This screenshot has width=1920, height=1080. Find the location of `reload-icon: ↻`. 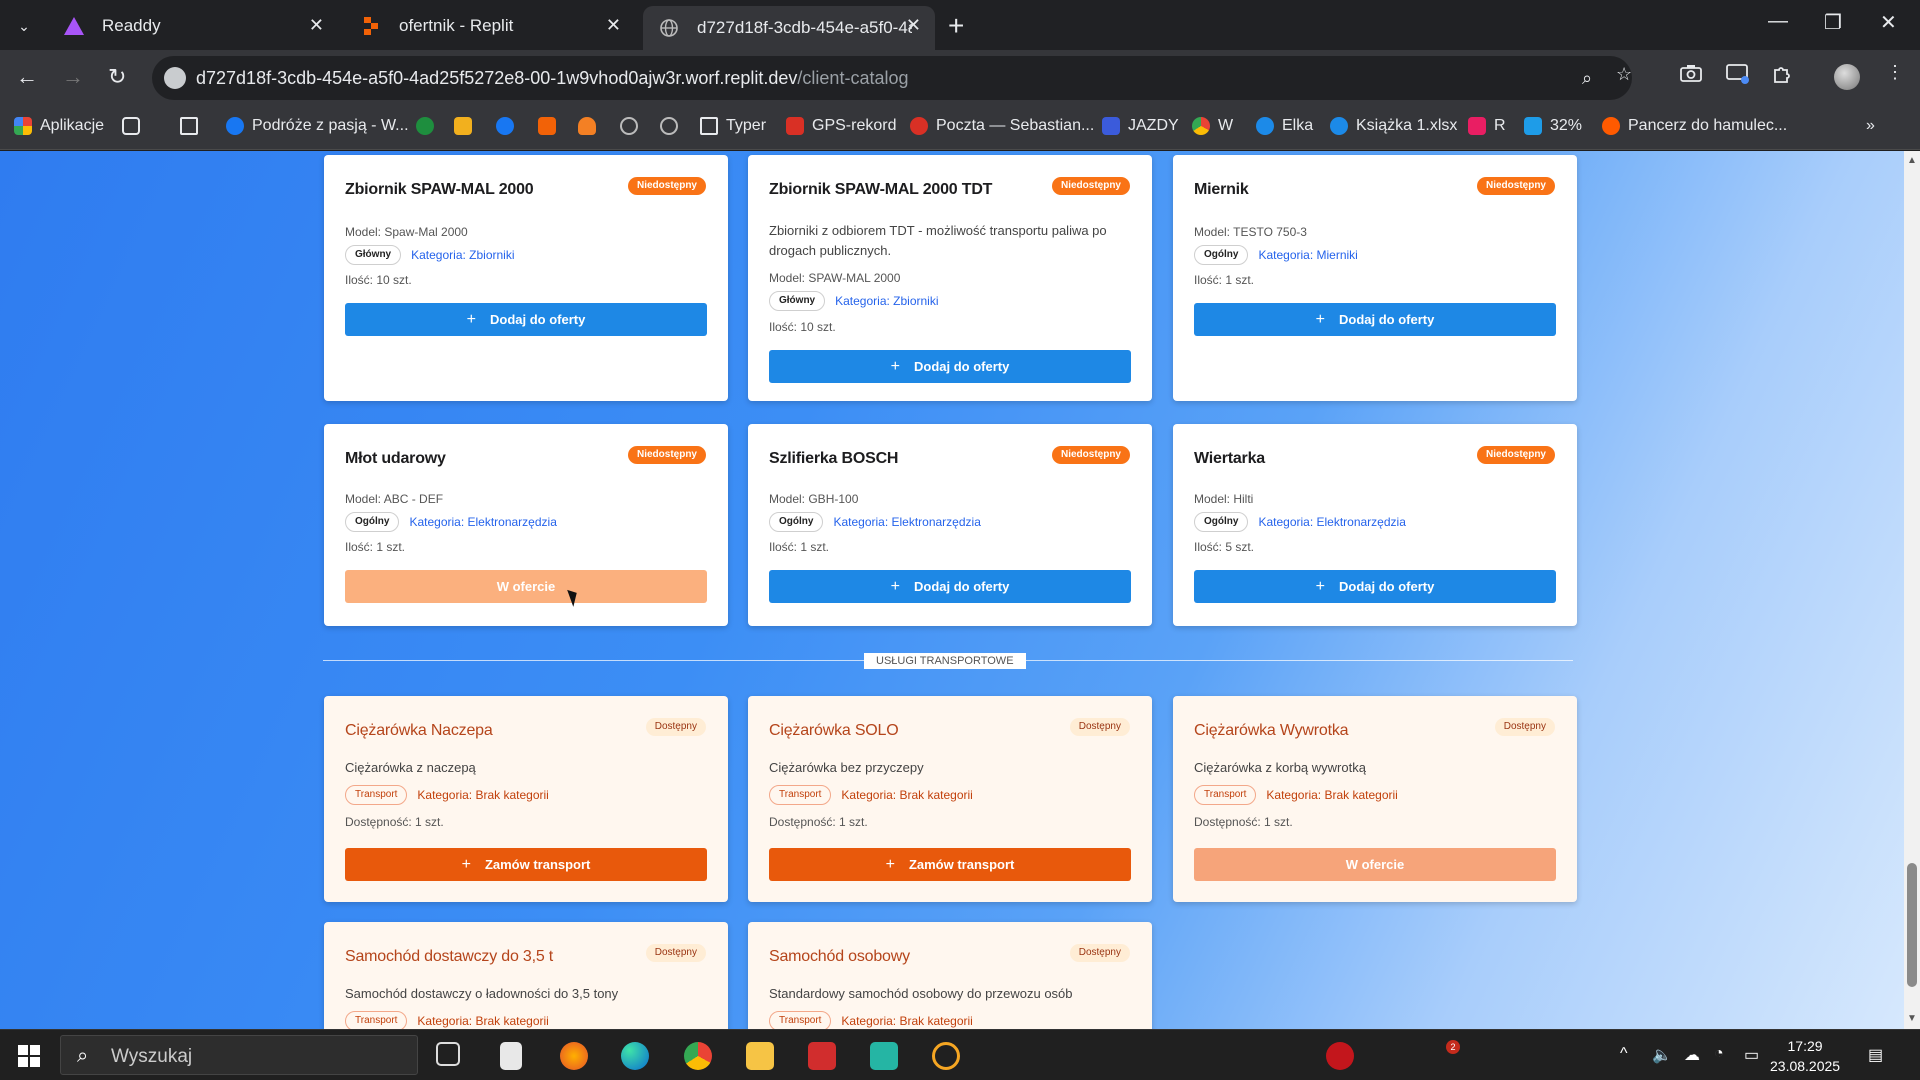

reload-icon: ↻ is located at coordinates (117, 77).